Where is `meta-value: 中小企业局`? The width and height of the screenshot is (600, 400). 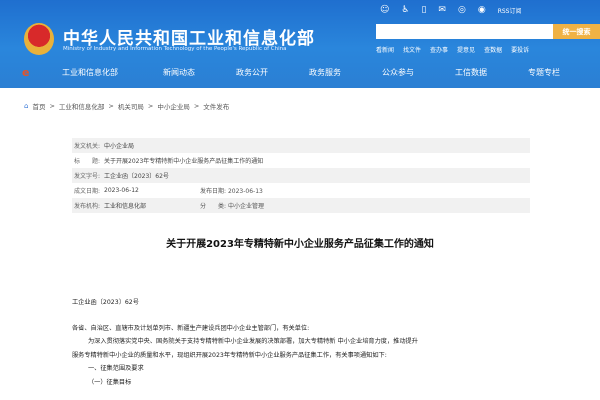
meta-value: 中小企业局 is located at coordinates (119, 146).